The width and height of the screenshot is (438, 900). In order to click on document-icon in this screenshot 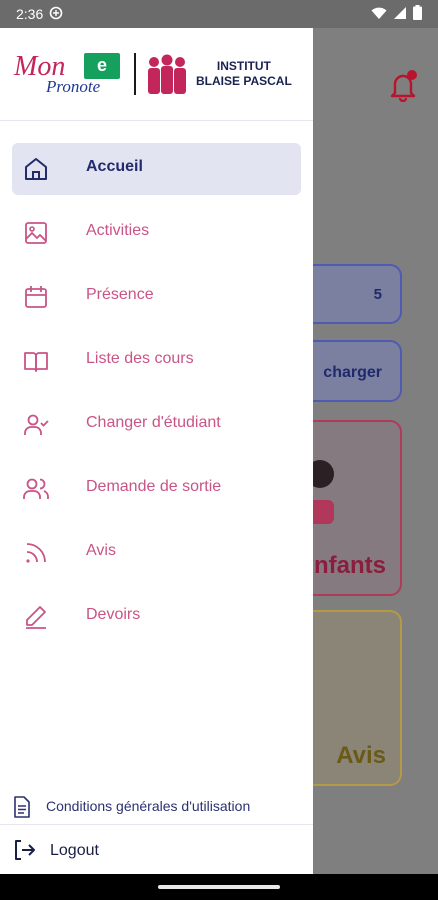, I will do `click(22, 807)`.